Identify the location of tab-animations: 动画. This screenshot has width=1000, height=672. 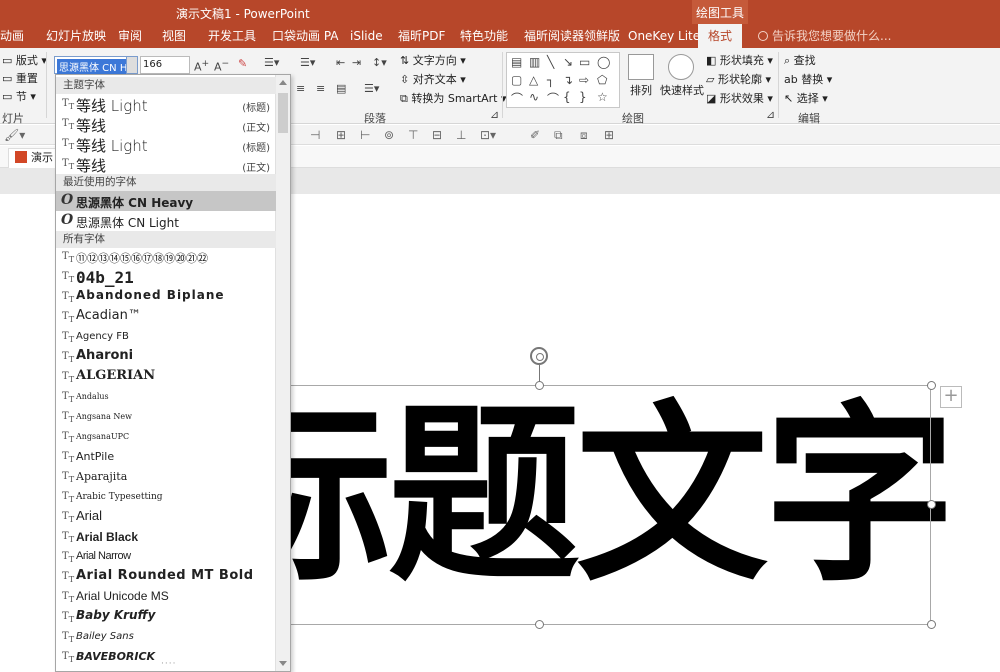
(12, 36).